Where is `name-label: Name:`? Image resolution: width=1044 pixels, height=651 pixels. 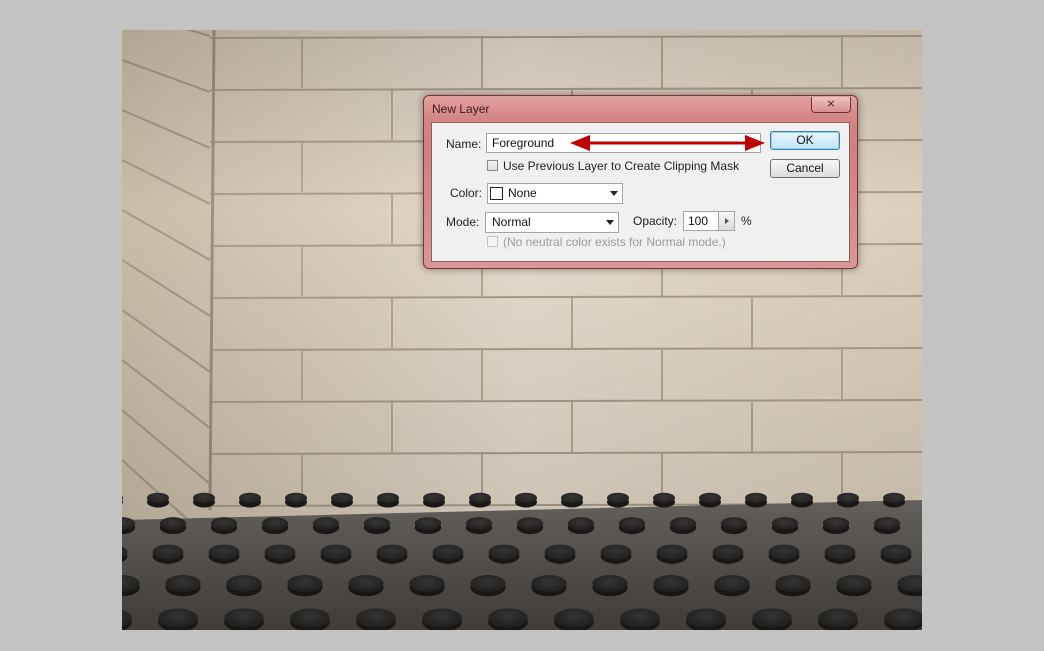 name-label: Name: is located at coordinates (464, 144).